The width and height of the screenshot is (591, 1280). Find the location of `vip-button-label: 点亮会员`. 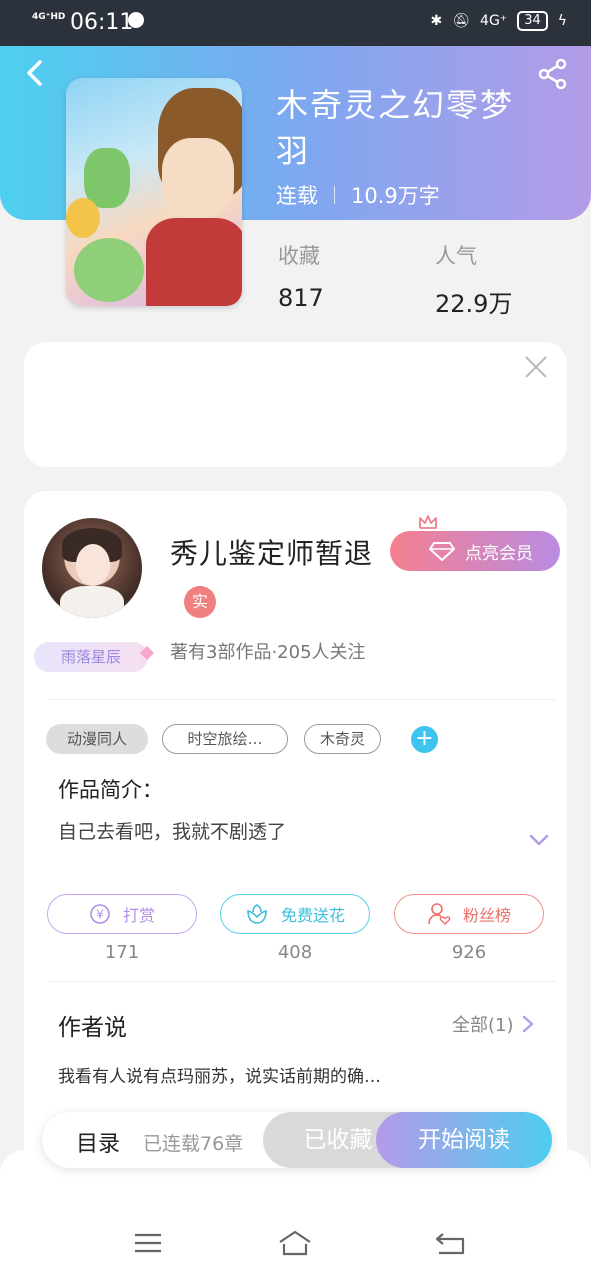

vip-button-label: 点亮会员 is located at coordinates (499, 553).